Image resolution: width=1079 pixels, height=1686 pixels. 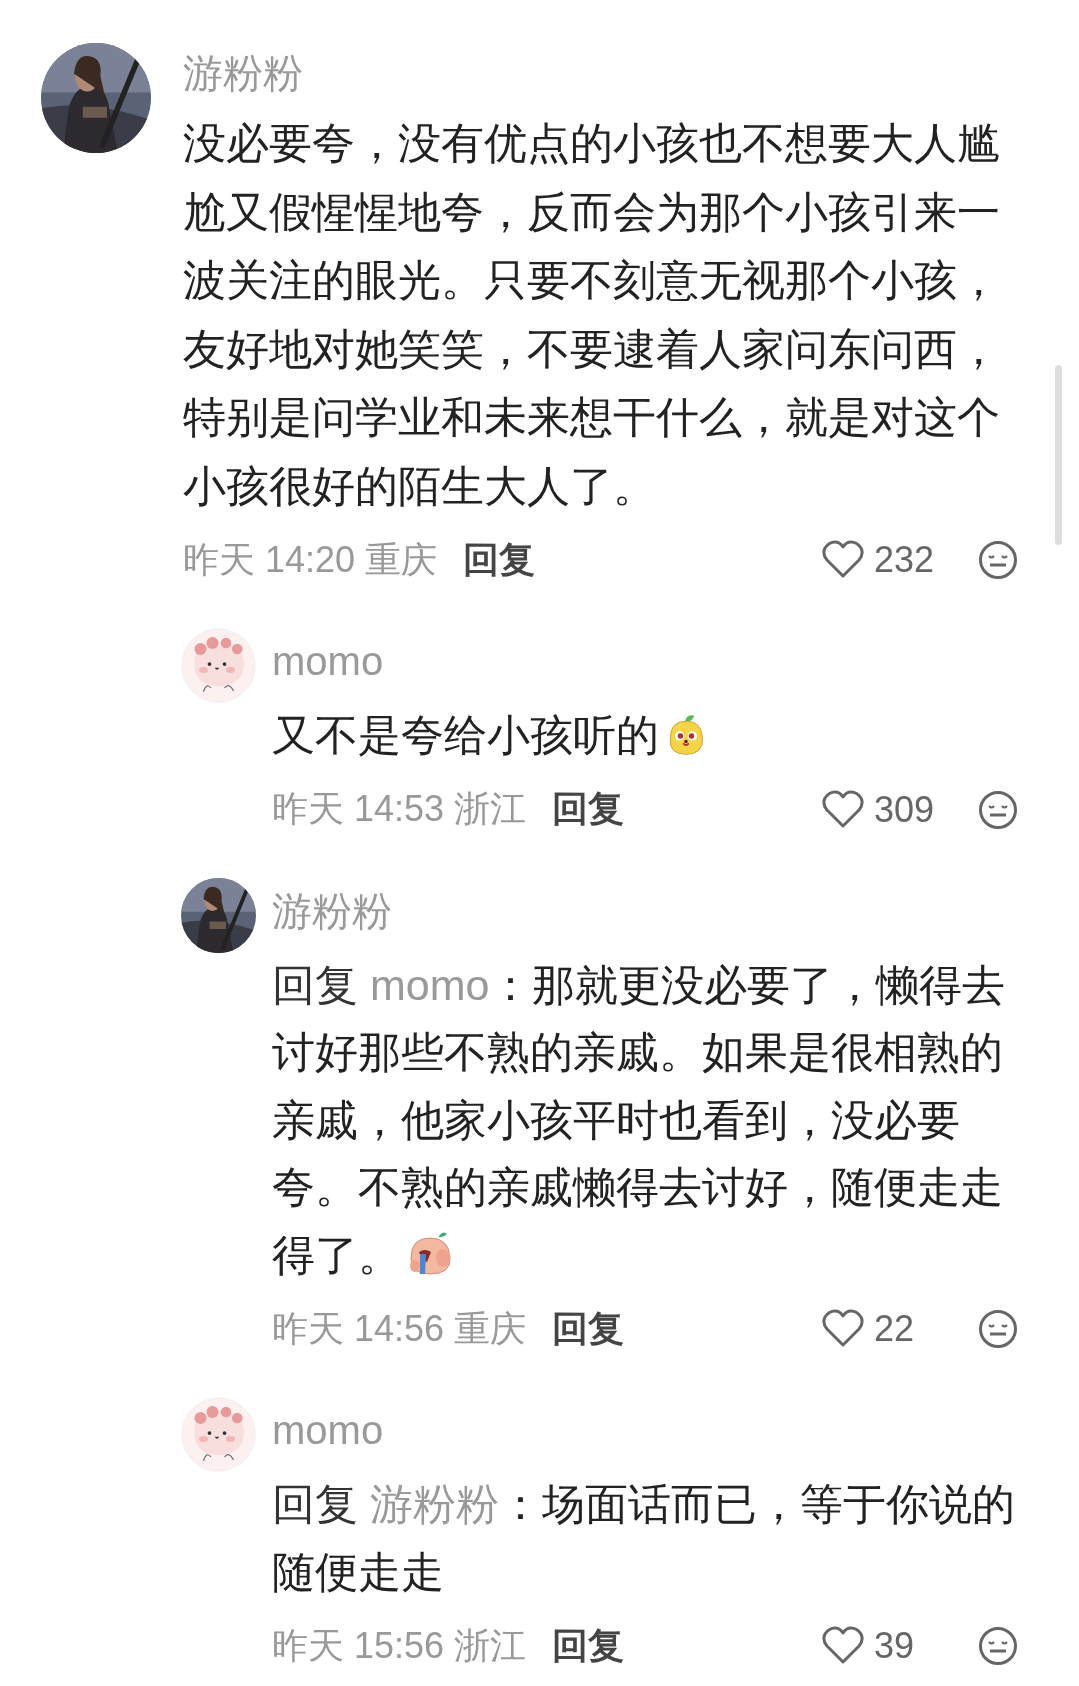 I want to click on comment-time: 昨天 14:53, so click(x=358, y=809).